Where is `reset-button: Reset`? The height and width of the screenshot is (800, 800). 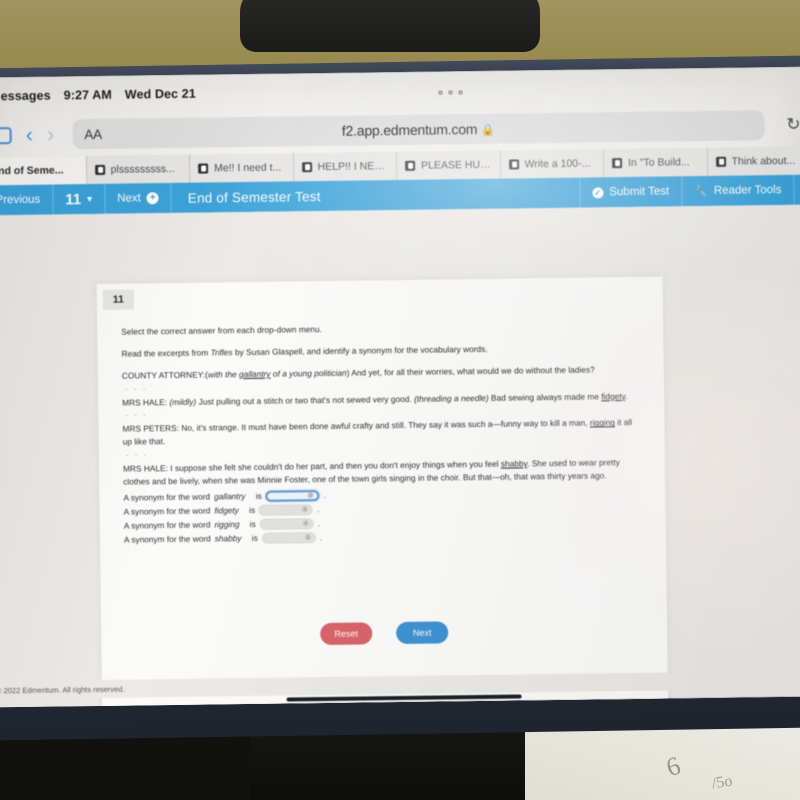 reset-button: Reset is located at coordinates (346, 634).